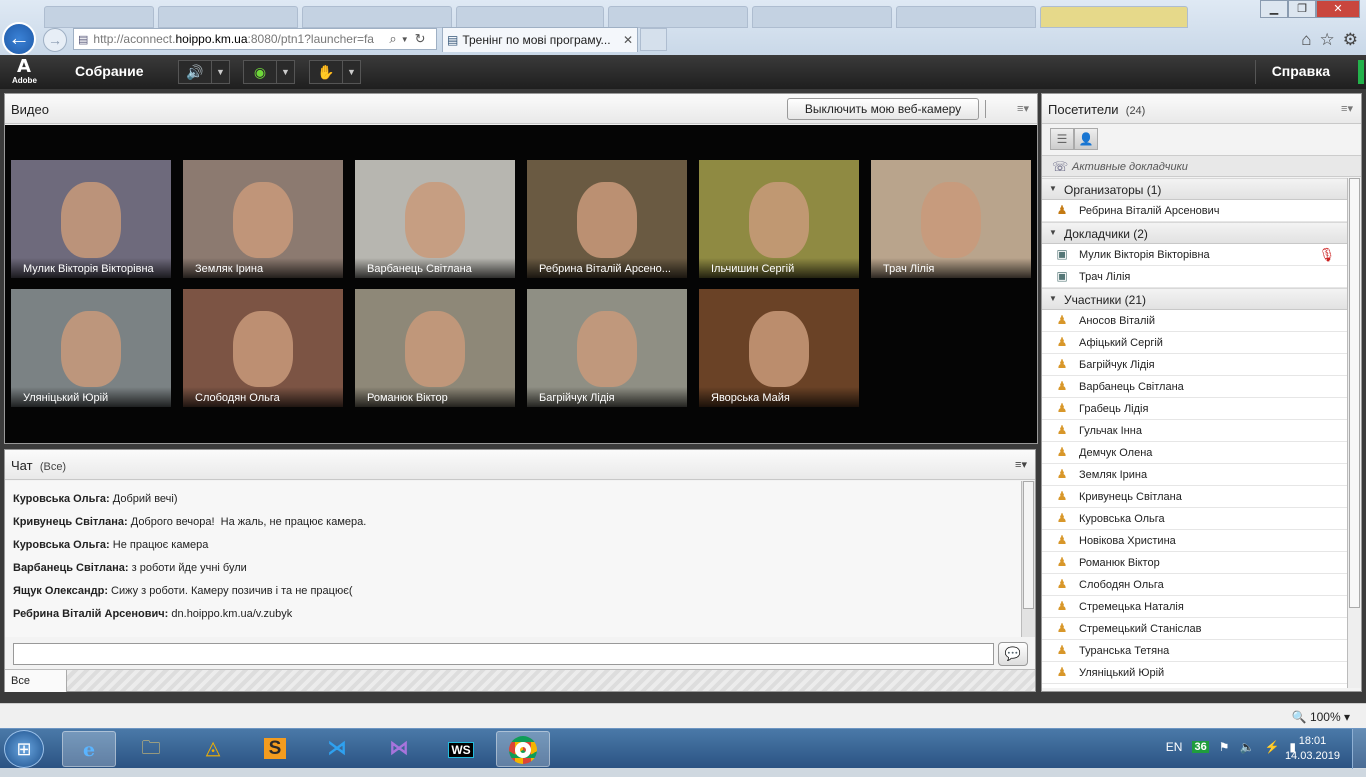 This screenshot has height=777, width=1366. I want to click on attendee-row: ♟ Демчук Олена, so click(1194, 453).